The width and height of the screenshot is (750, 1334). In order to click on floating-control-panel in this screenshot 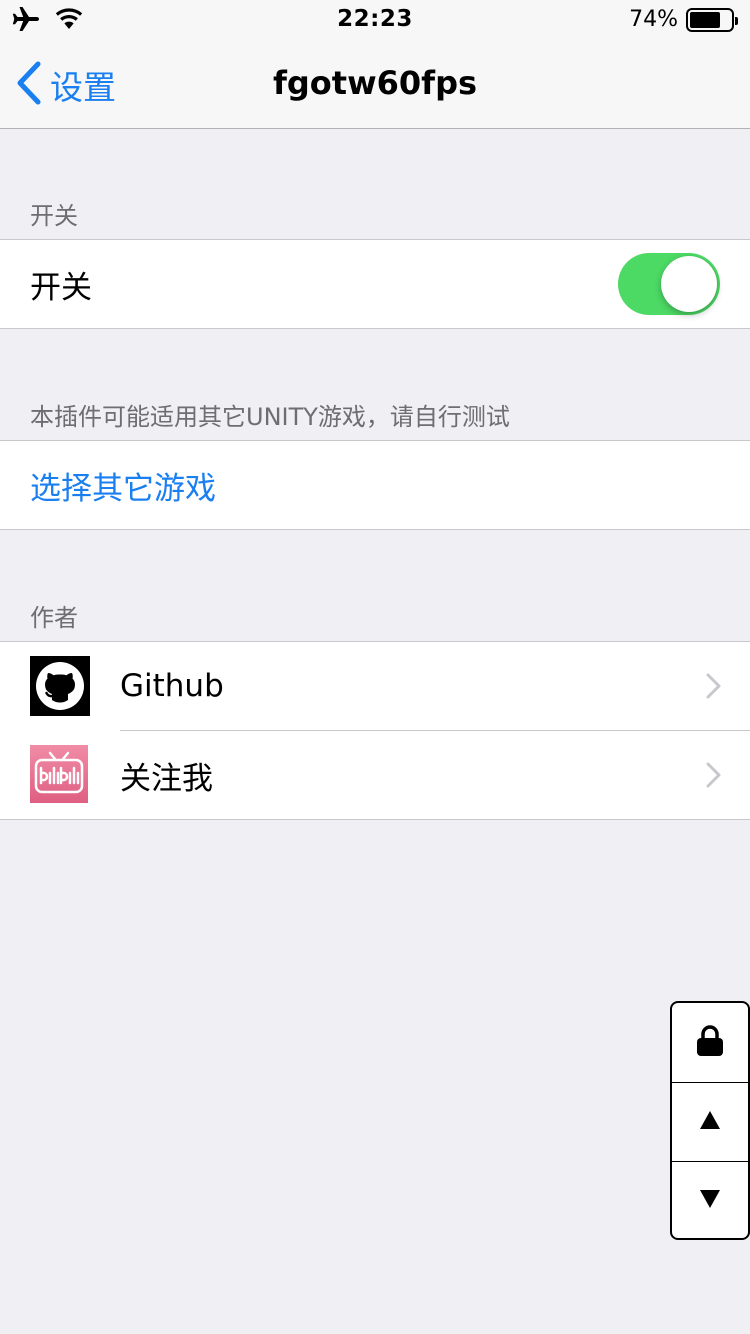, I will do `click(710, 1120)`.